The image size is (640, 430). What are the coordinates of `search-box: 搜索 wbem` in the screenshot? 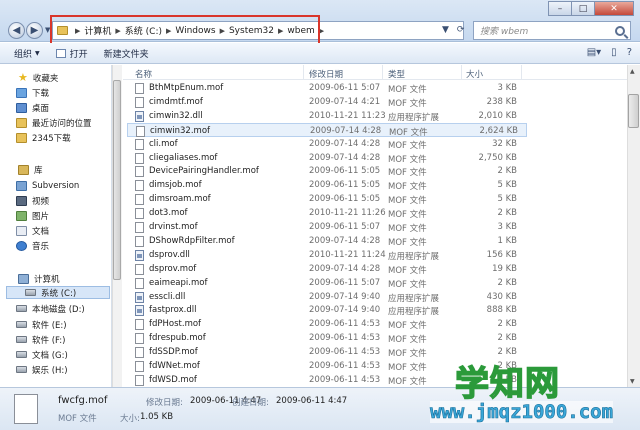 It's located at (552, 30).